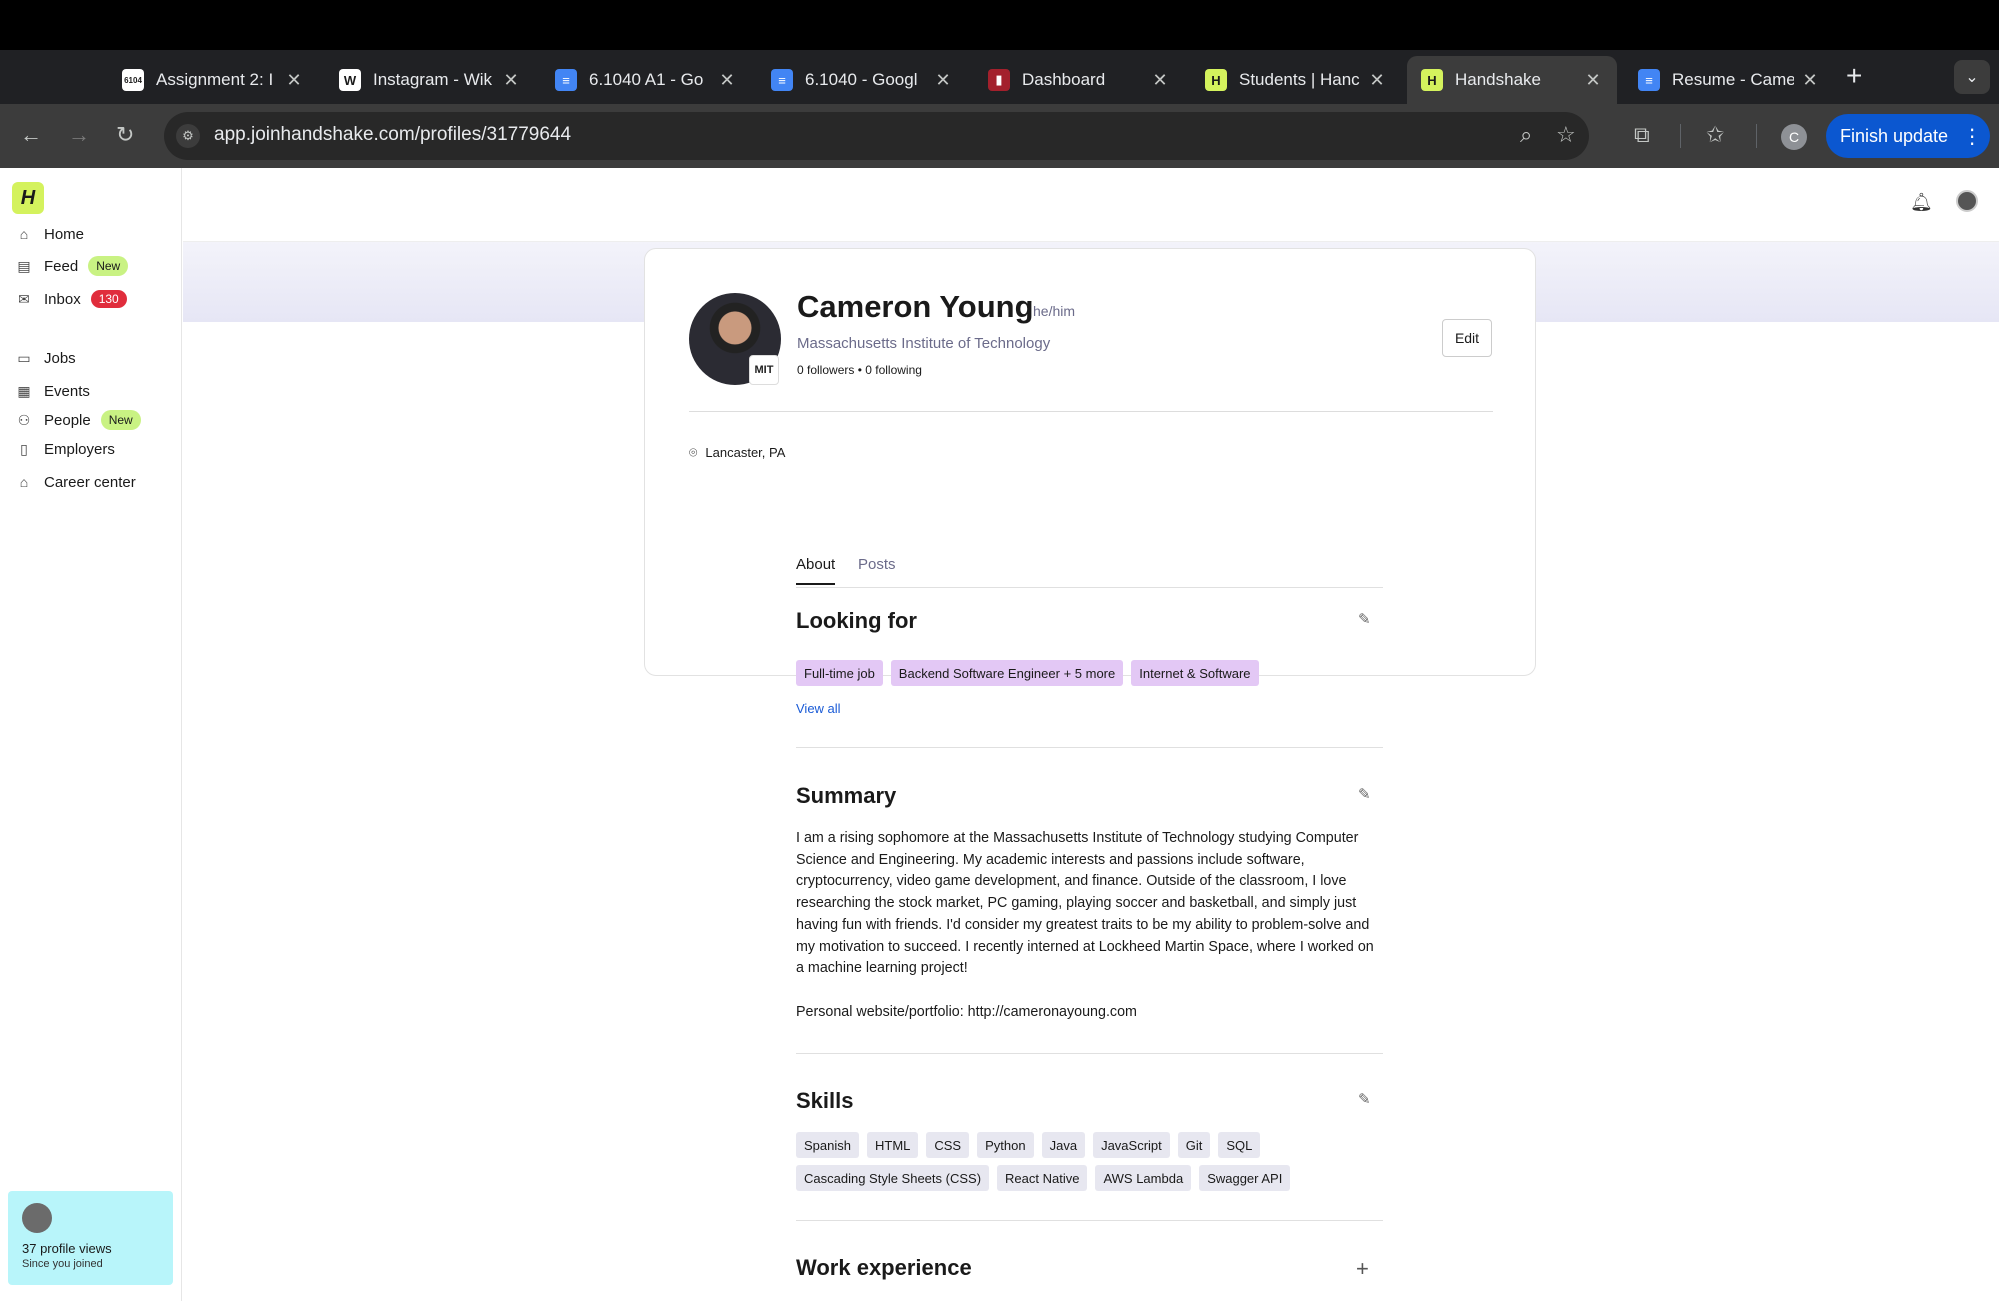 This screenshot has width=1999, height=1301. What do you see at coordinates (999, 80) in the screenshot?
I see `favicon-icon: ▮` at bounding box center [999, 80].